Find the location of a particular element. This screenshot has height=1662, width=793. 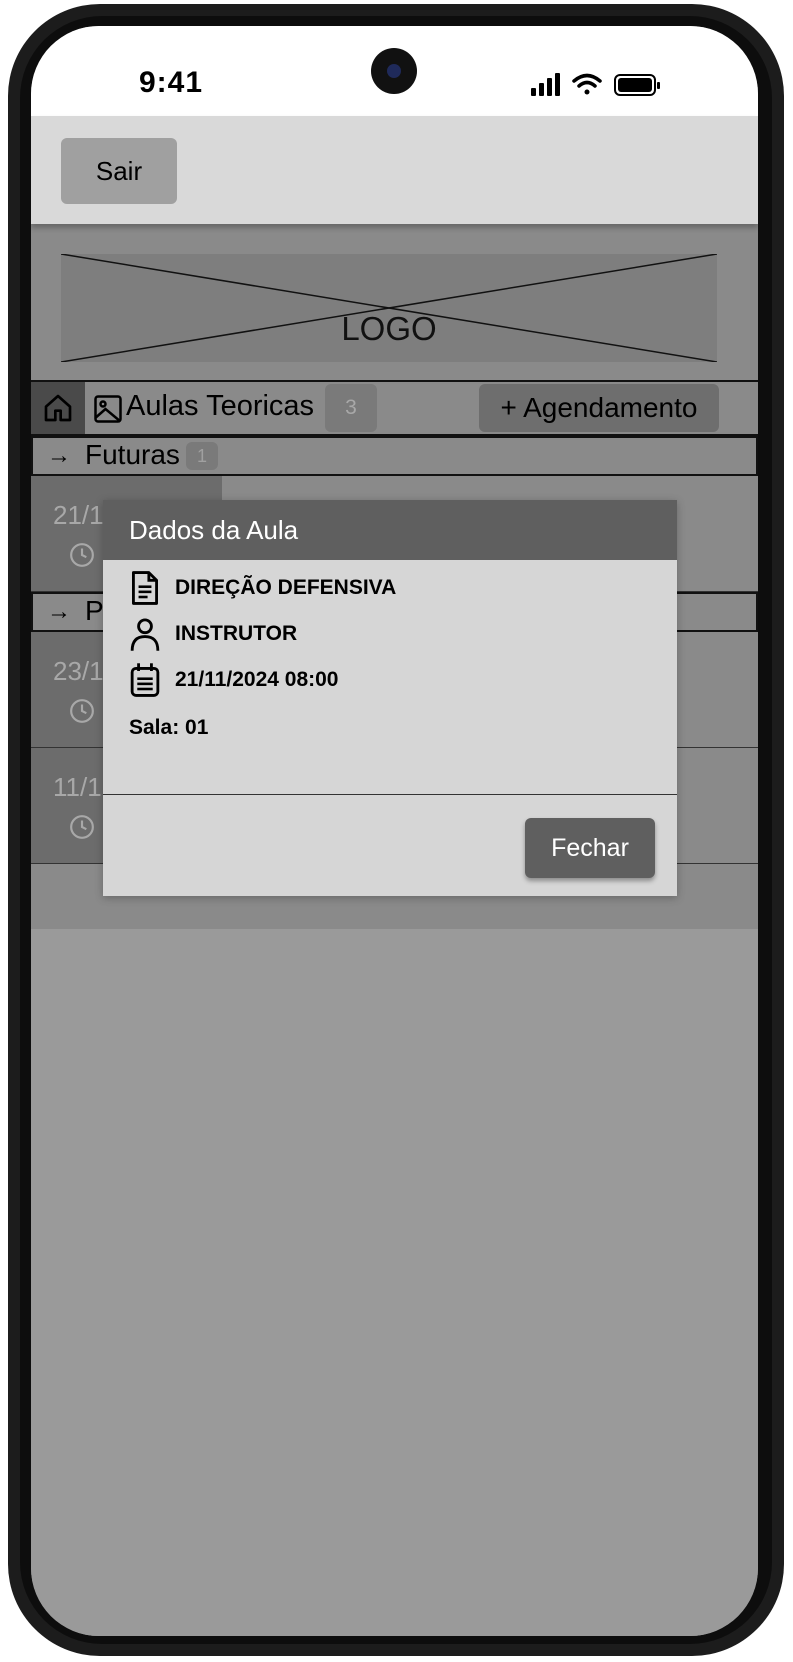

tab-bar: Aulas Teoricas 3 + Agendamento is located at coordinates (394, 408).